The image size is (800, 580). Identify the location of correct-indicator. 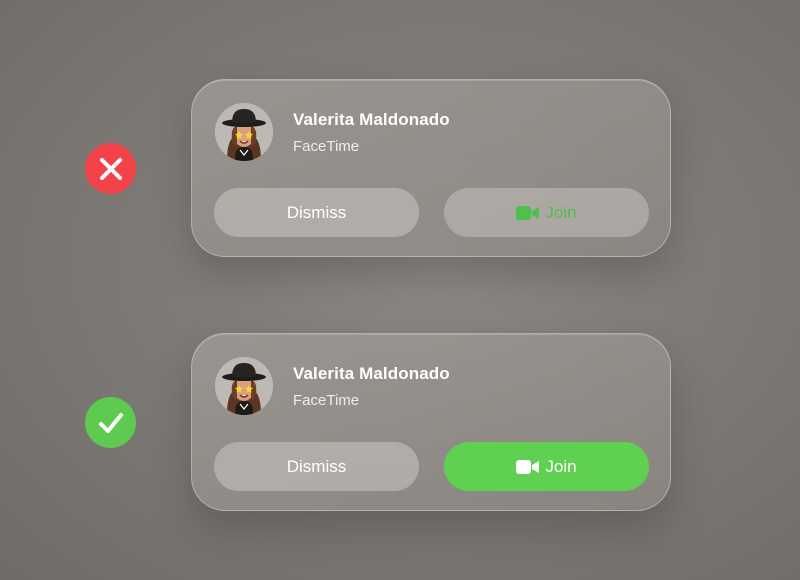
(110, 422).